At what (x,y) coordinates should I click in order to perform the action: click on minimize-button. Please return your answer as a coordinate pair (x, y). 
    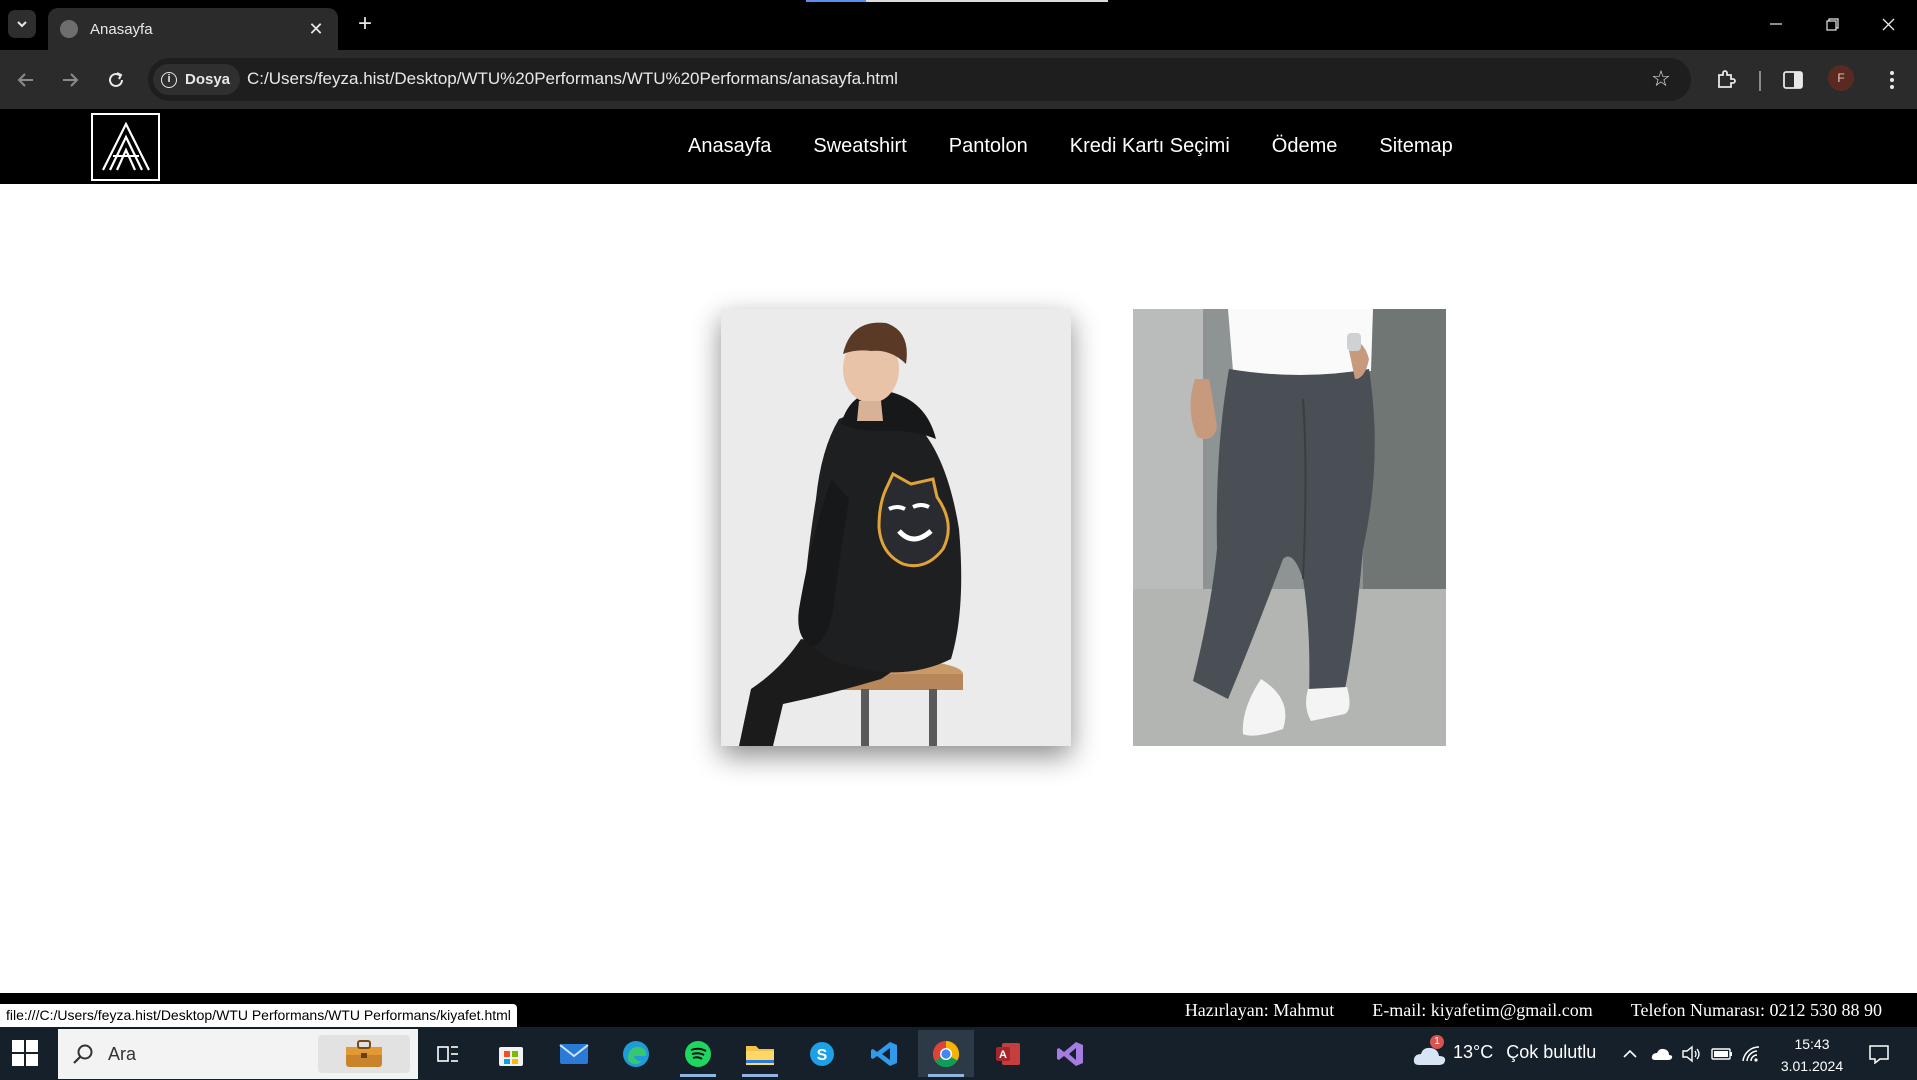
    Looking at the image, I should click on (1776, 24).